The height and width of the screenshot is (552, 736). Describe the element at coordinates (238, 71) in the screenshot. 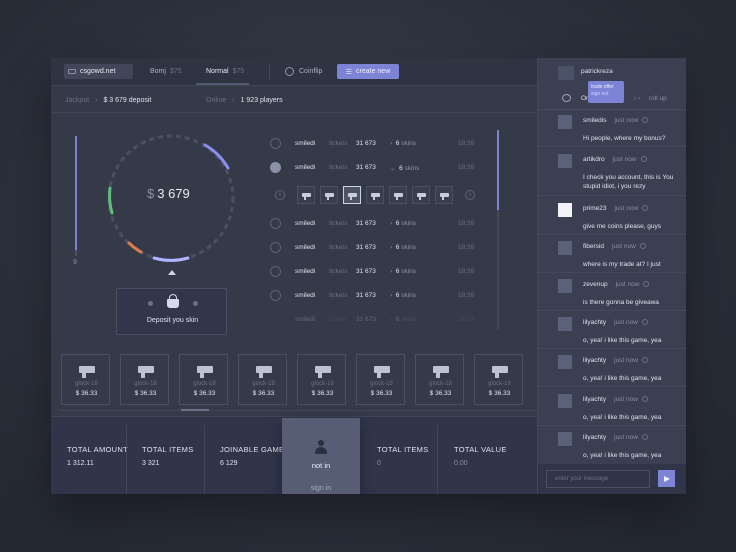

I see `mode-normal-value: $75` at that location.